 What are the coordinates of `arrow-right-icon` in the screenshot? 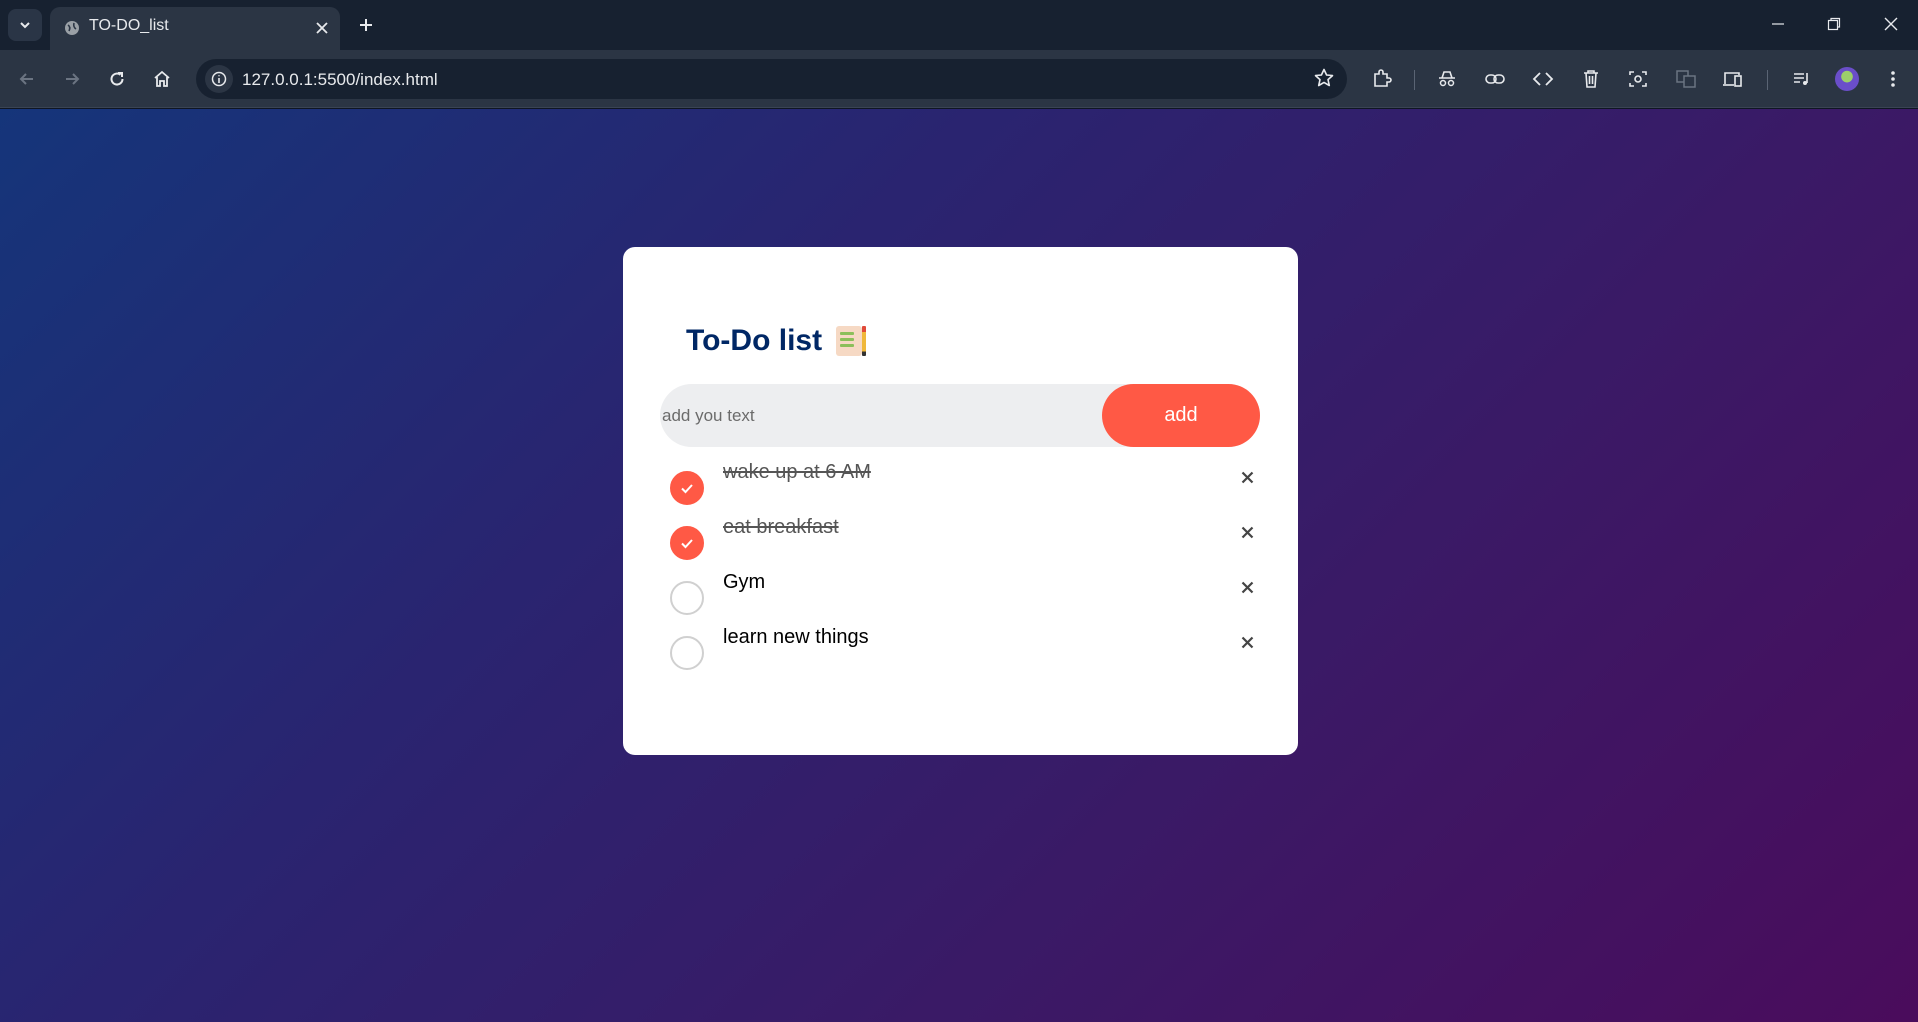 It's located at (73, 79).